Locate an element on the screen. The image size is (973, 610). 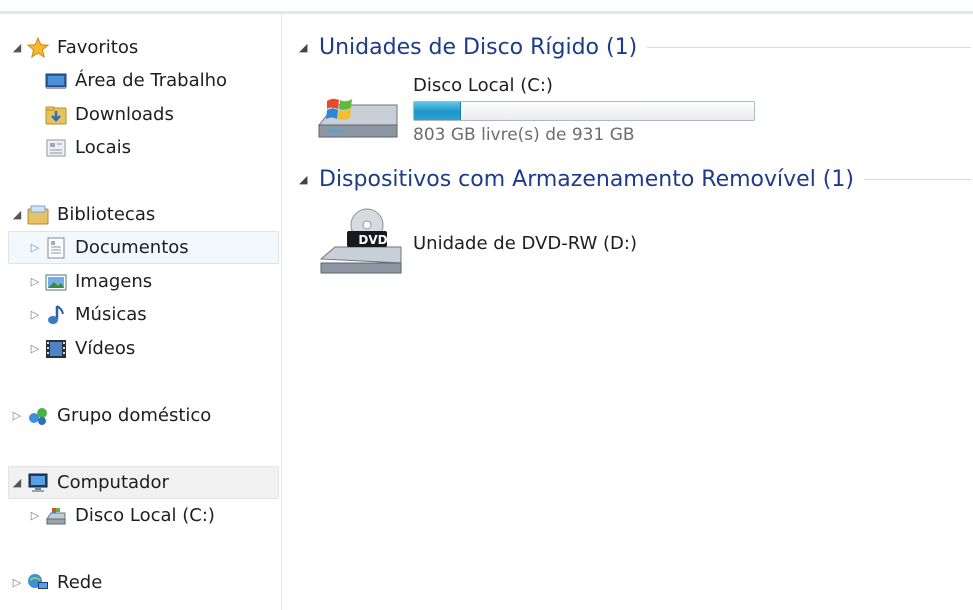
desktop-icon is located at coordinates (56, 81).